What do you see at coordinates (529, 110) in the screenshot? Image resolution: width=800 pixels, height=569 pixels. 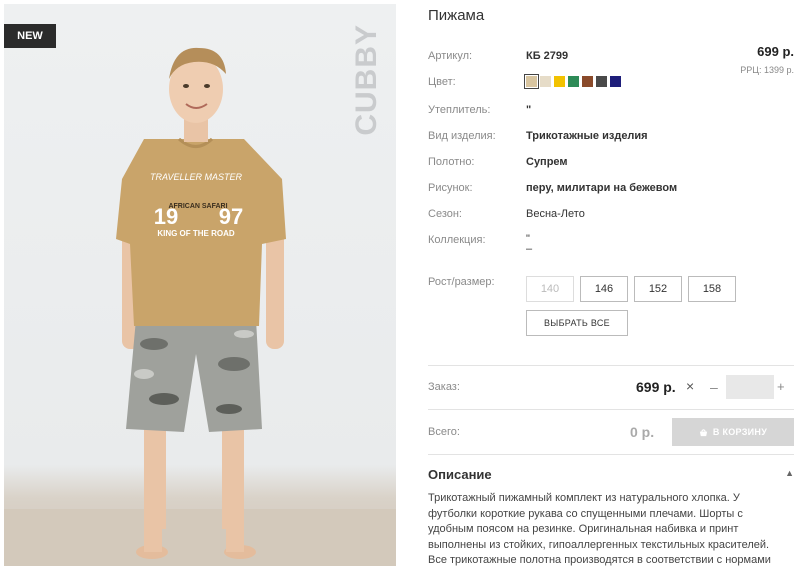 I see `spec-value: "` at bounding box center [529, 110].